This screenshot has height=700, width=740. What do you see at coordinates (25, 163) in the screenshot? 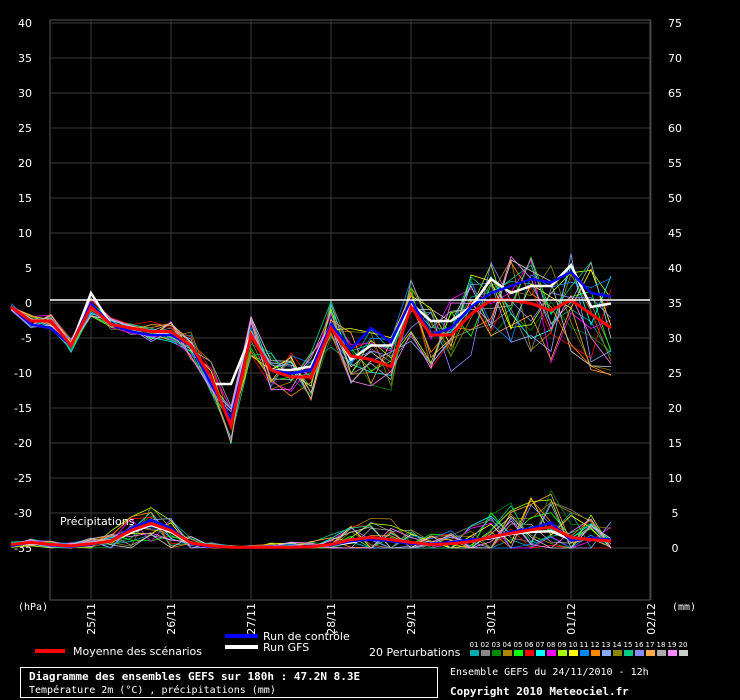
I see `y-left-tick: 20` at bounding box center [25, 163].